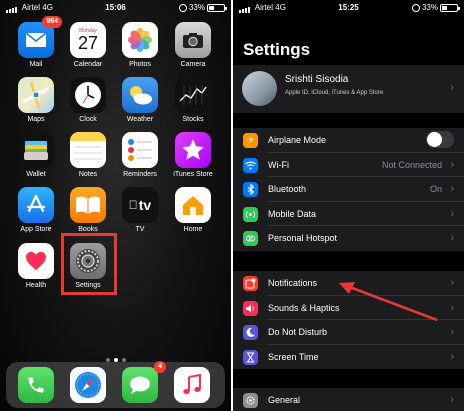 The height and width of the screenshot is (411, 464). I want to click on app-label: Photos, so click(140, 64).